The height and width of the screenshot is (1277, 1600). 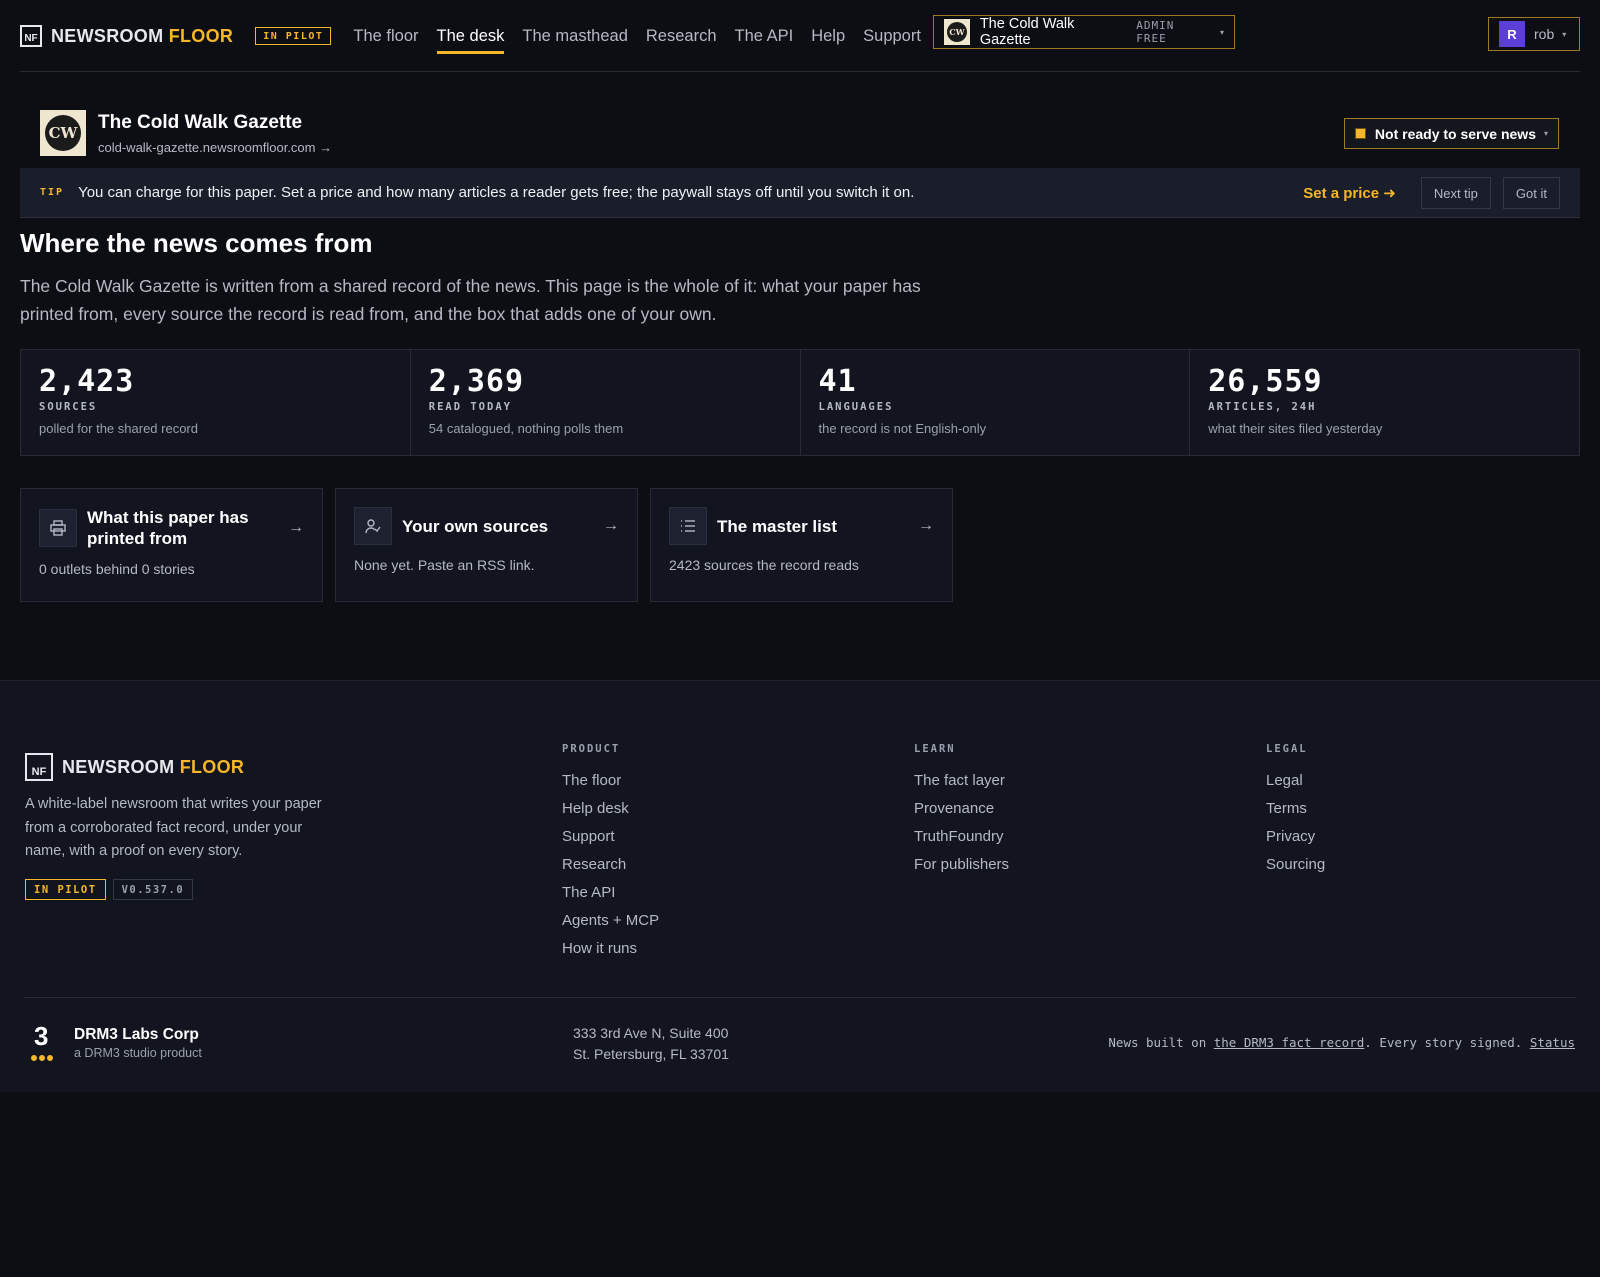 What do you see at coordinates (828, 36) in the screenshot?
I see `nav-link-help: Help` at bounding box center [828, 36].